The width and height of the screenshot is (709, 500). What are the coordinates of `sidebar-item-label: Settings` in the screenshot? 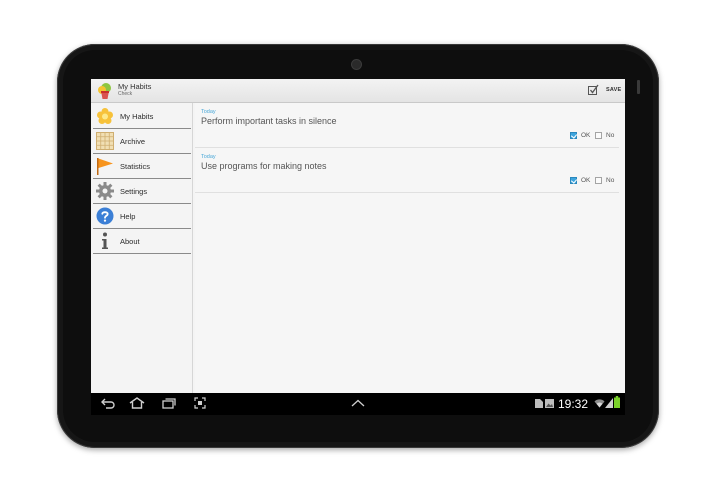 It's located at (134, 191).